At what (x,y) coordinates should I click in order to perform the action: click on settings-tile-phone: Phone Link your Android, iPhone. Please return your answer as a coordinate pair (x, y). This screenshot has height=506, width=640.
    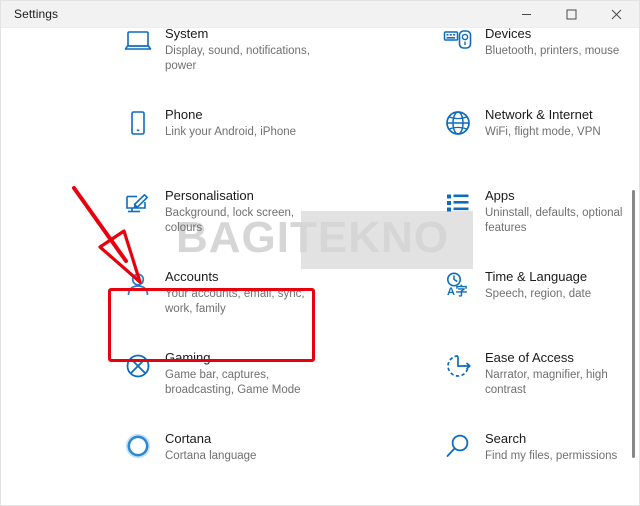
    Looking at the image, I should click on (218, 136).